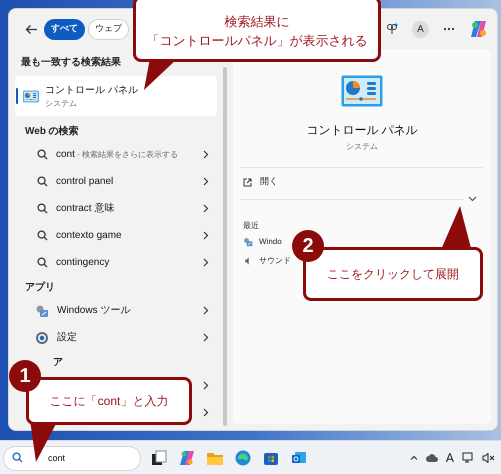 The height and width of the screenshot is (474, 501). I want to click on web-search-item: cont - 検索結果をさらに表示する, so click(116, 154).